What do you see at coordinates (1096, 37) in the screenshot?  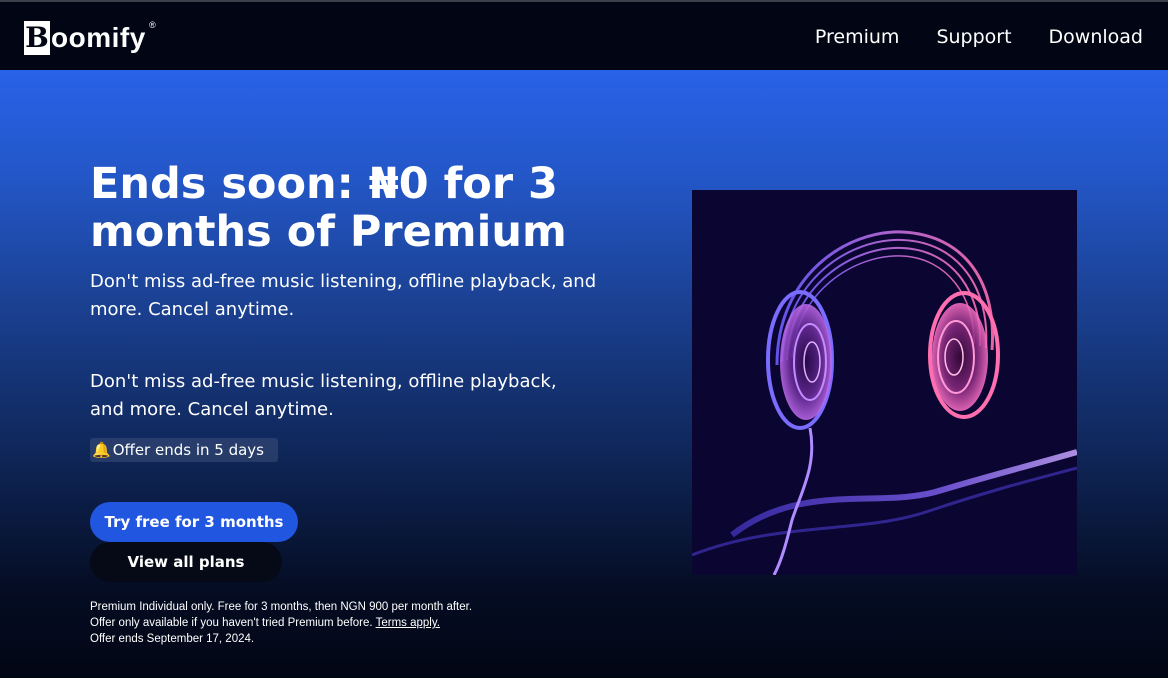 I see `nav-download-link: Download` at bounding box center [1096, 37].